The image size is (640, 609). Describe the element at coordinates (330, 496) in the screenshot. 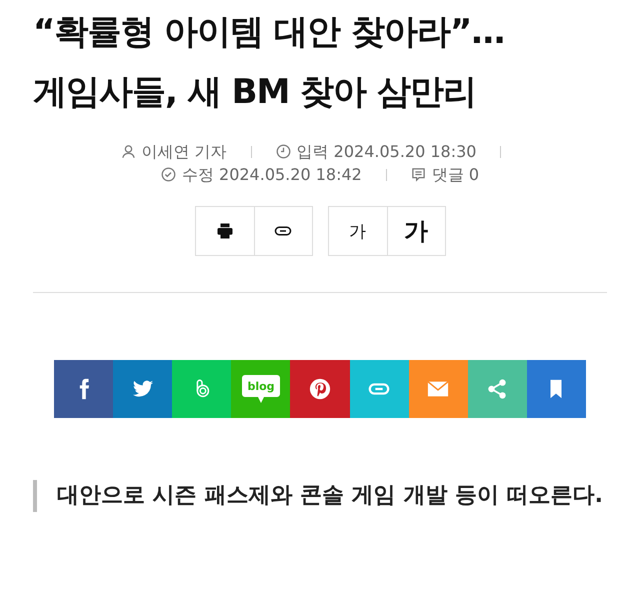

I see `subtitle: 대안으로 시즌 패스제와 콘솔 게임 개발 등이 떠오른다.` at that location.